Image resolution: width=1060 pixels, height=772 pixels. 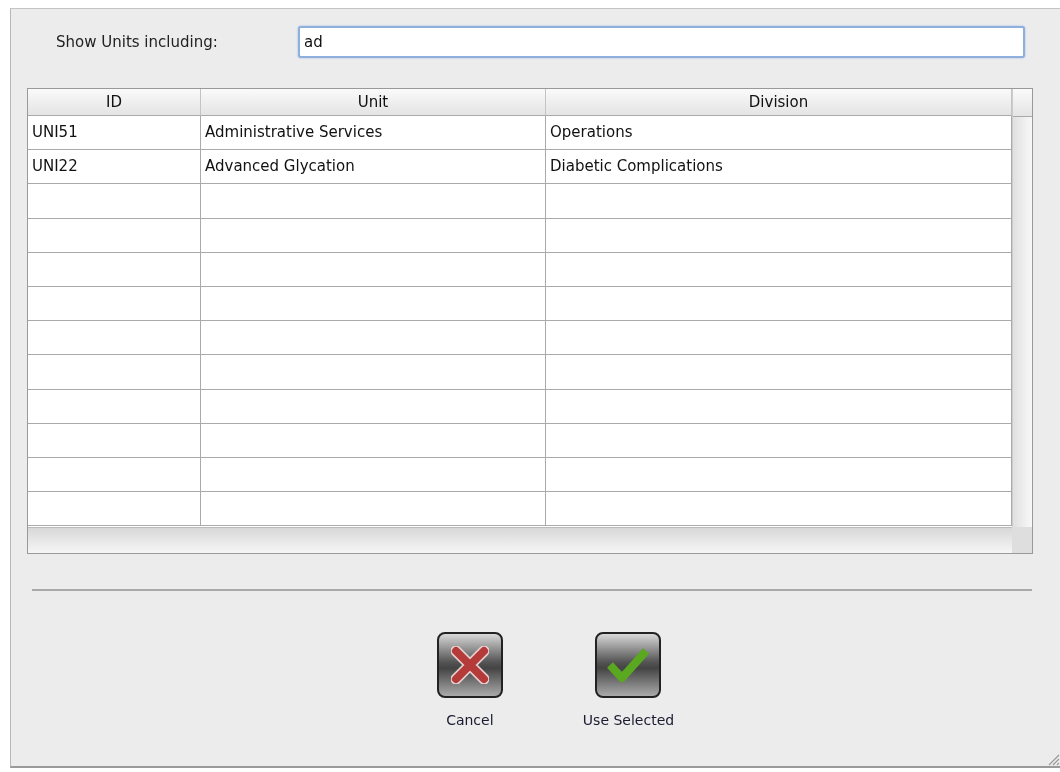 I want to click on table-cell: UNI22, so click(x=114, y=167).